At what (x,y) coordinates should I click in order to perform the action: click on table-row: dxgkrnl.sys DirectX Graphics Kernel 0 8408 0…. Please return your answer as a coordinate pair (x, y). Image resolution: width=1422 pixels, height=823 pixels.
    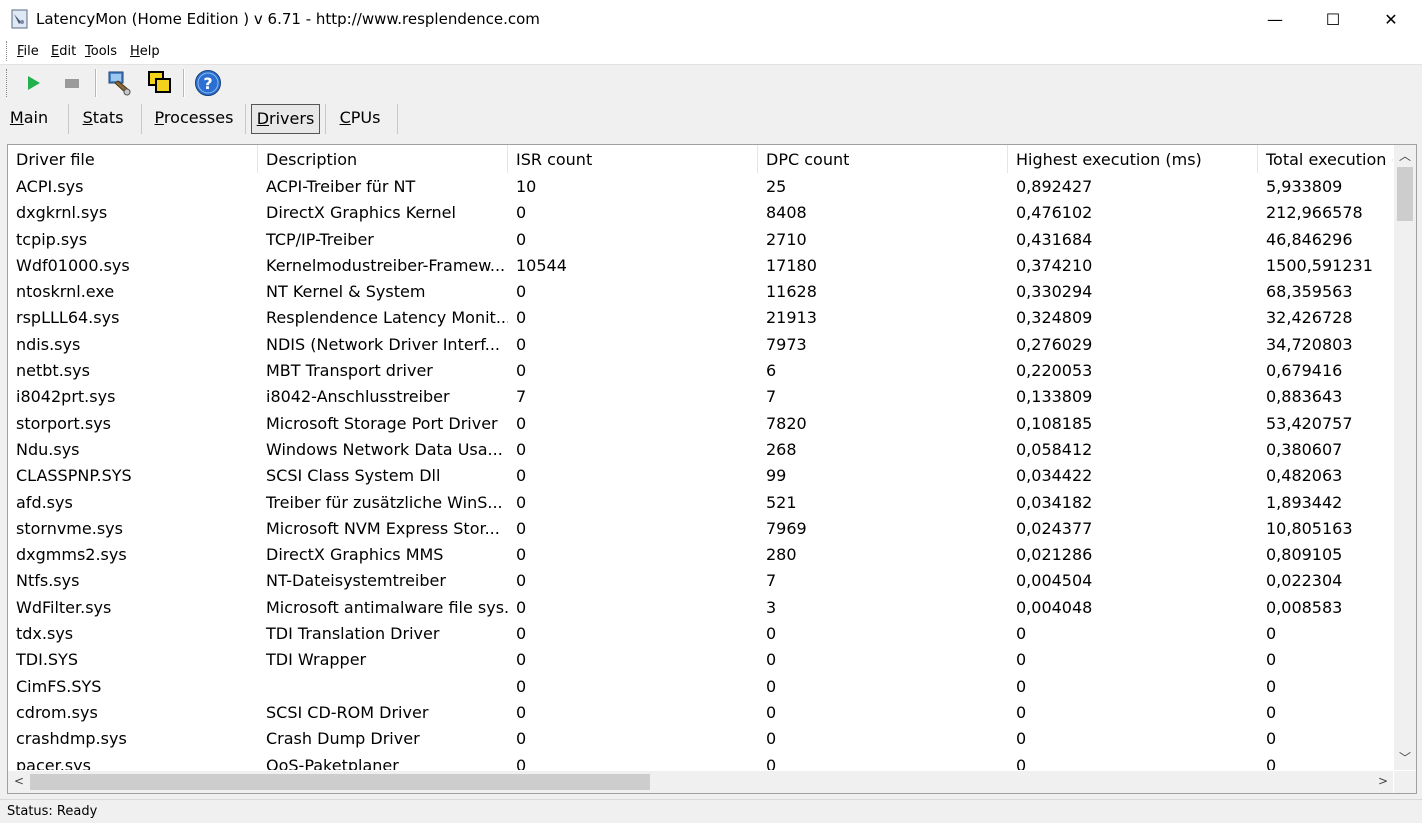
    Looking at the image, I should click on (700, 213).